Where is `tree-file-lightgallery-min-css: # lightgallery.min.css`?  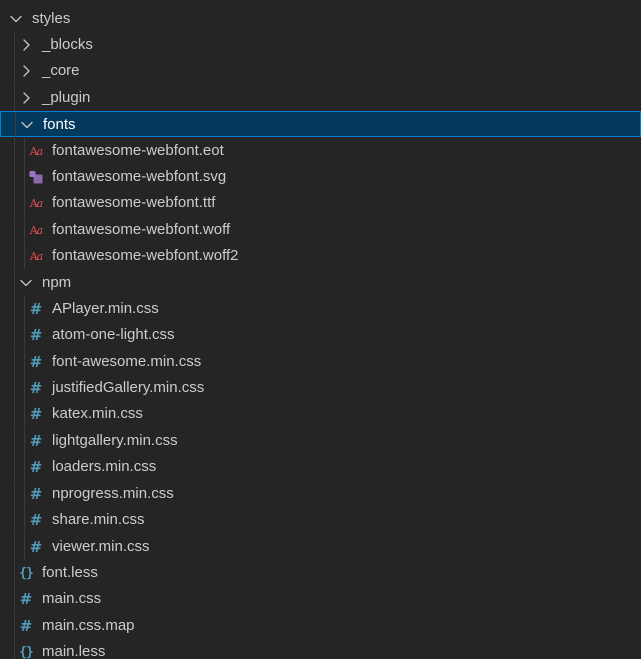 tree-file-lightgallery-min-css: # lightgallery.min.css is located at coordinates (320, 441).